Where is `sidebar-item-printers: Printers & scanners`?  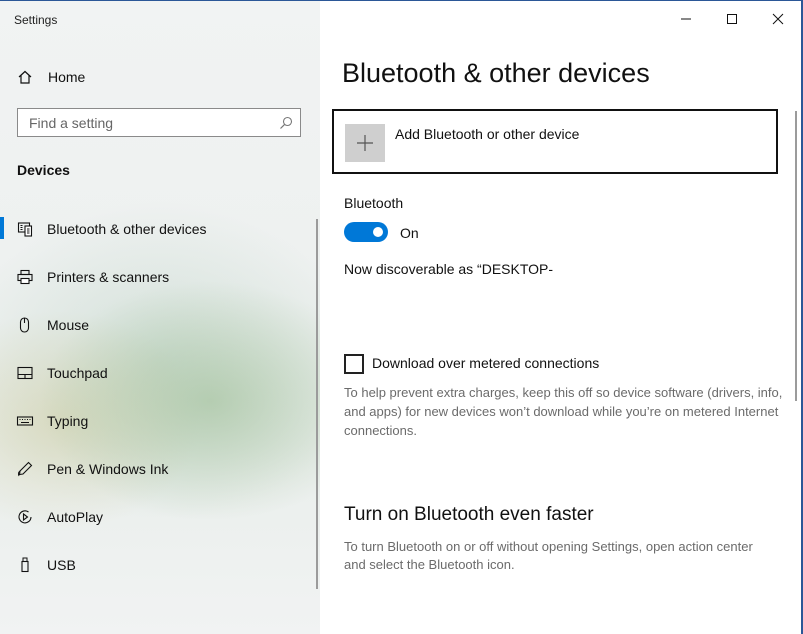 sidebar-item-printers: Printers & scanners is located at coordinates (158, 277).